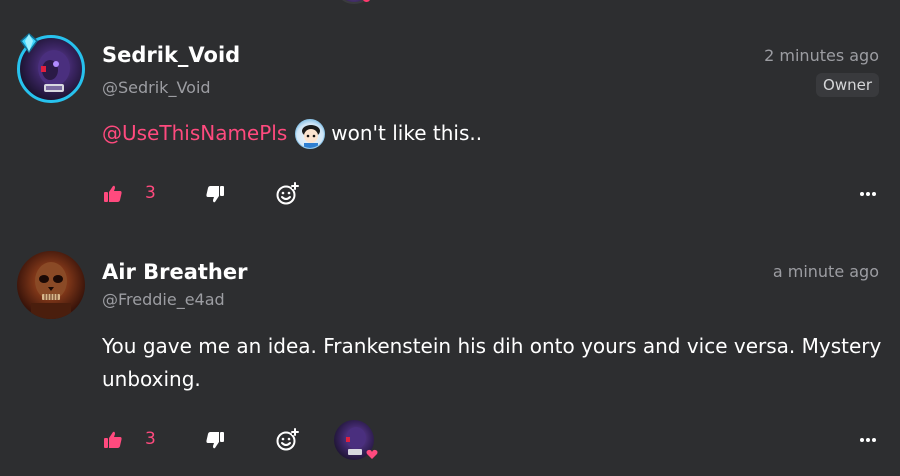 Image resolution: width=900 pixels, height=476 pixels. I want to click on avatar, so click(51, 285).